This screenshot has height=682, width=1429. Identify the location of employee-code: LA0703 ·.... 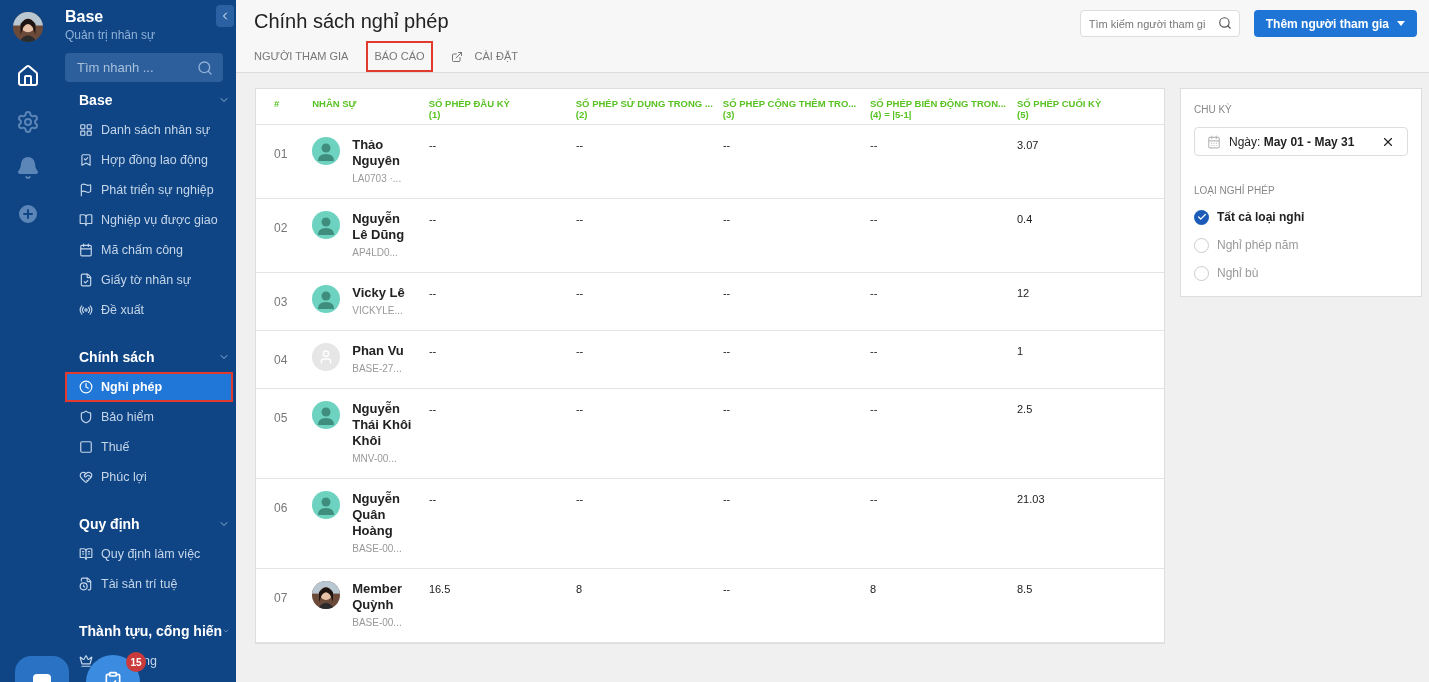
(377, 179).